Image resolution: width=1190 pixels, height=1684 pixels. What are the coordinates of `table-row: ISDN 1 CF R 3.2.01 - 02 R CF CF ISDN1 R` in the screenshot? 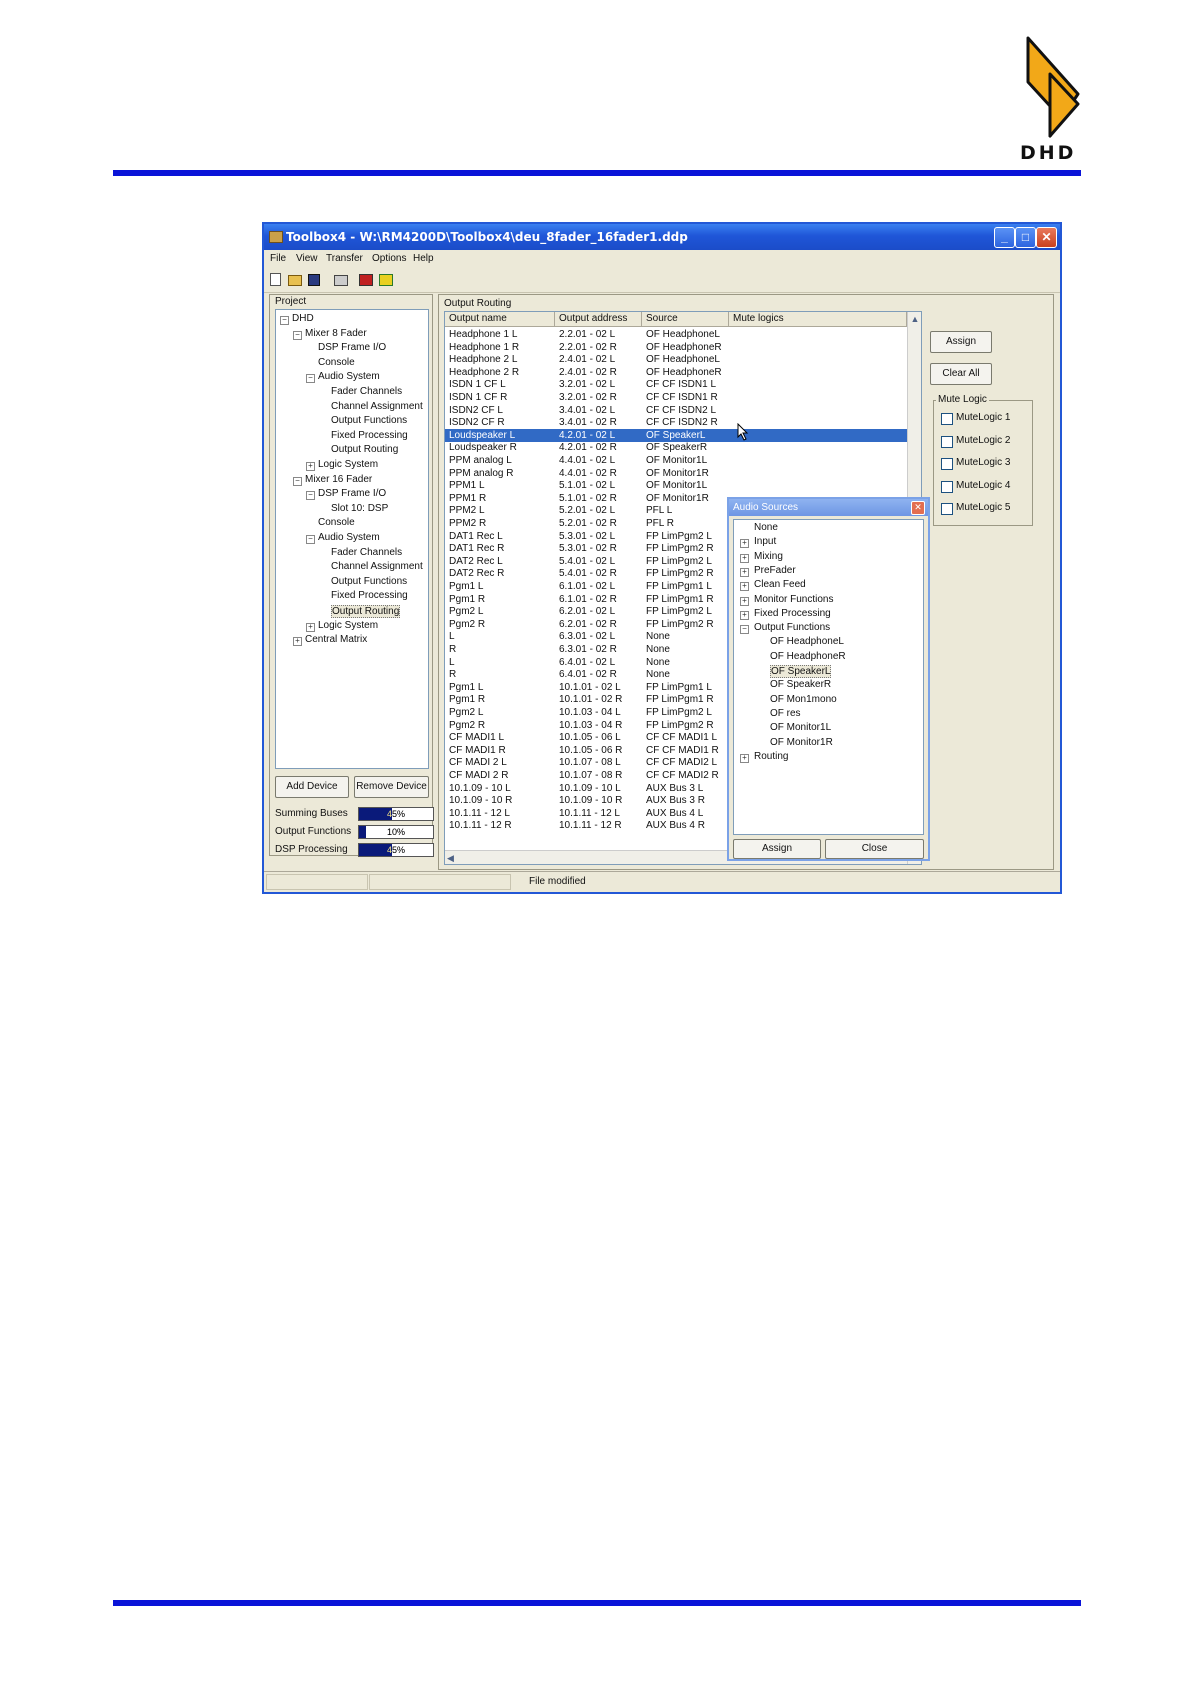 It's located at (676, 397).